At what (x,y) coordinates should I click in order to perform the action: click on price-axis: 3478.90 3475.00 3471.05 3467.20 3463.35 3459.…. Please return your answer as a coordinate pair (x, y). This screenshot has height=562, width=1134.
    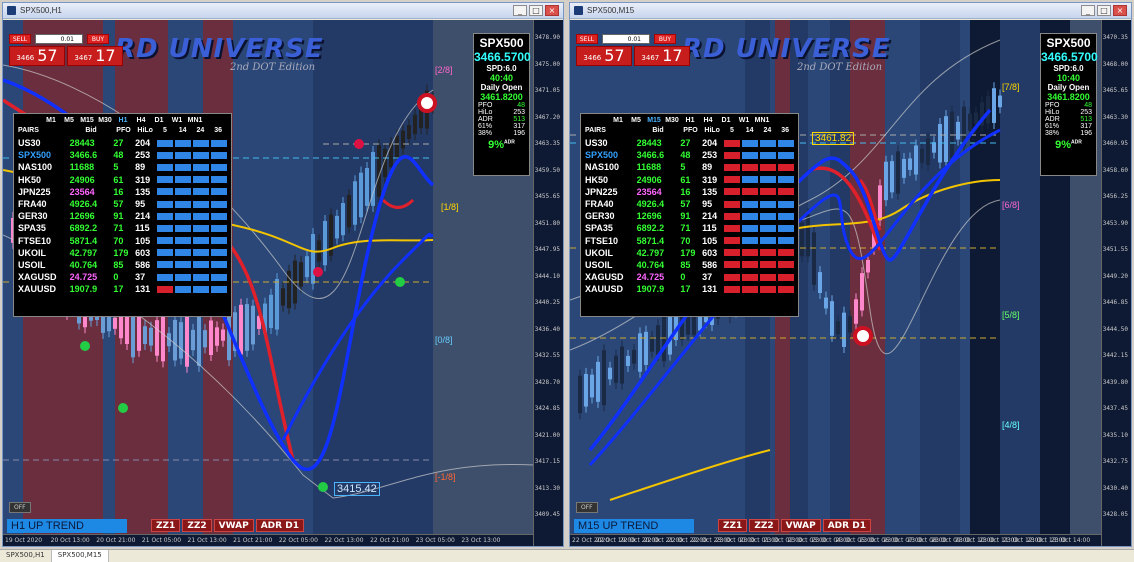
    Looking at the image, I should click on (548, 283).